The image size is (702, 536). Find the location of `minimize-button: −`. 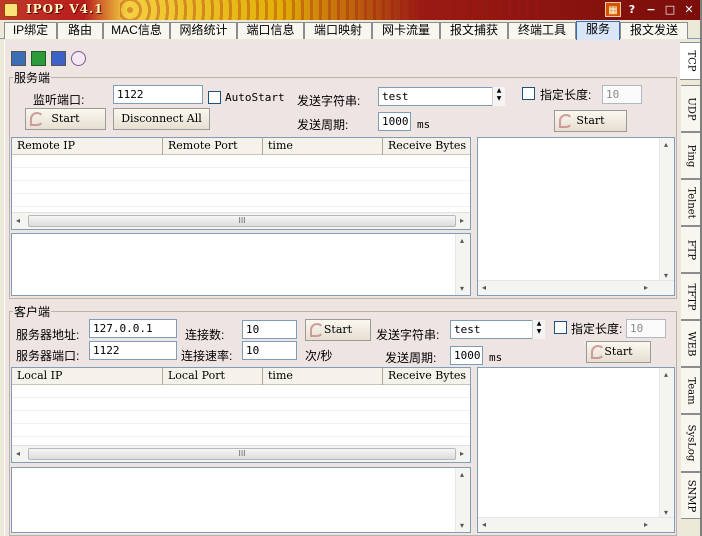

minimize-button: − is located at coordinates (651, 9).